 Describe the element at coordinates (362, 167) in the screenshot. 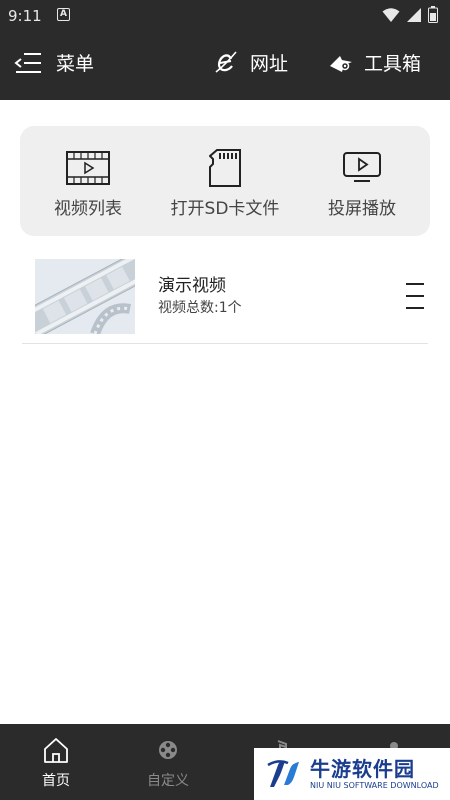

I see `cast-screen-icon` at that location.